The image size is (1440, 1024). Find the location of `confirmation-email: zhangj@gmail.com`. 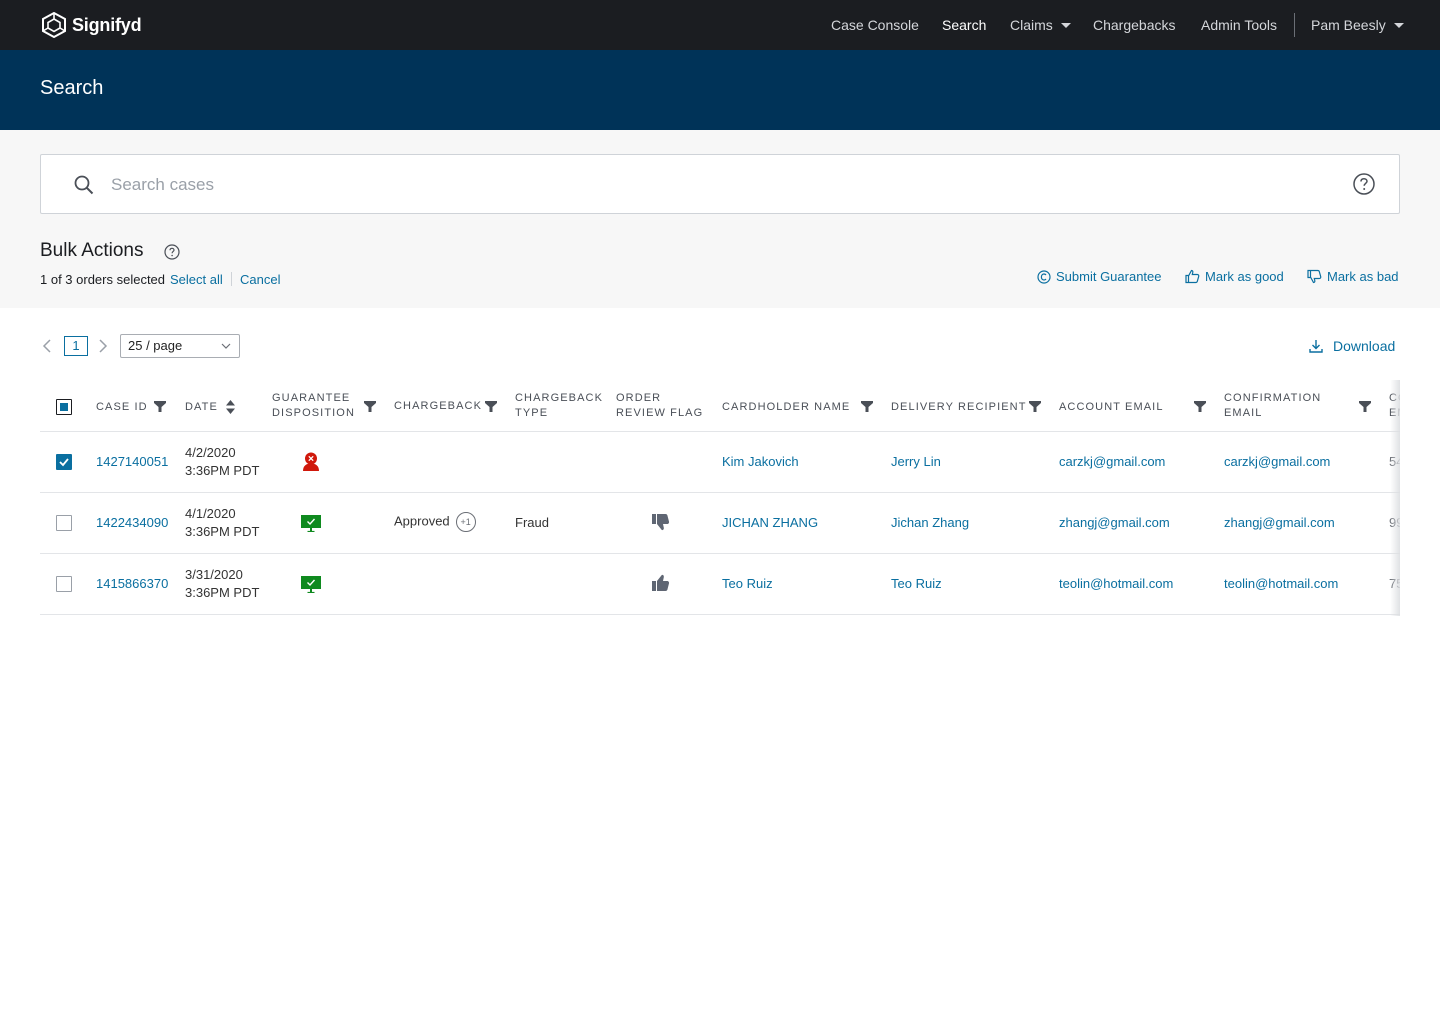

confirmation-email: zhangj@gmail.com is located at coordinates (1279, 523).